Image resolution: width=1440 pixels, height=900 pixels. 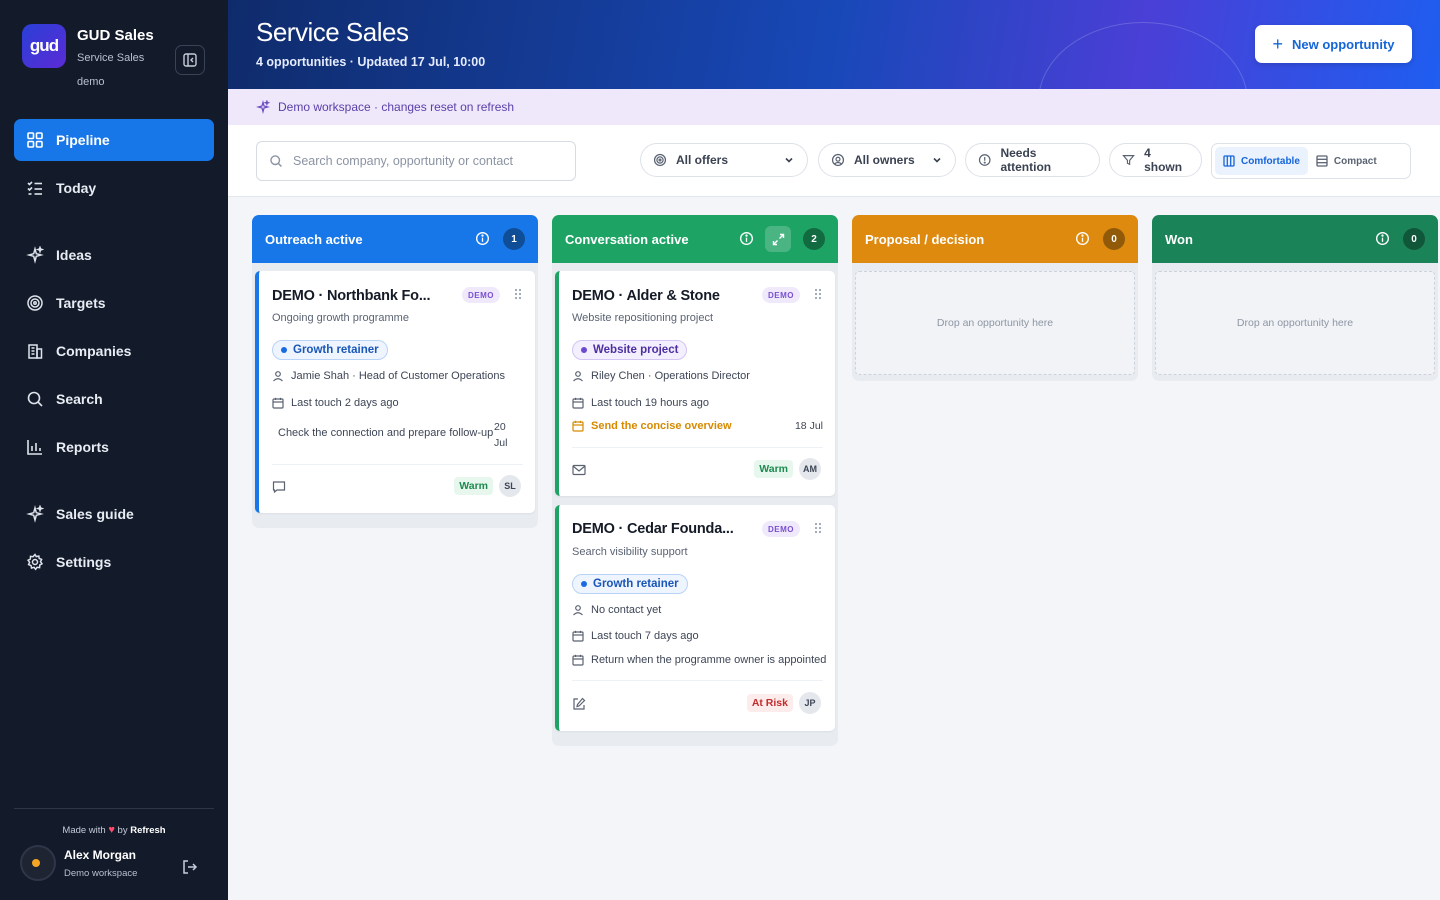 I want to click on avatar, so click(x=38, y=863).